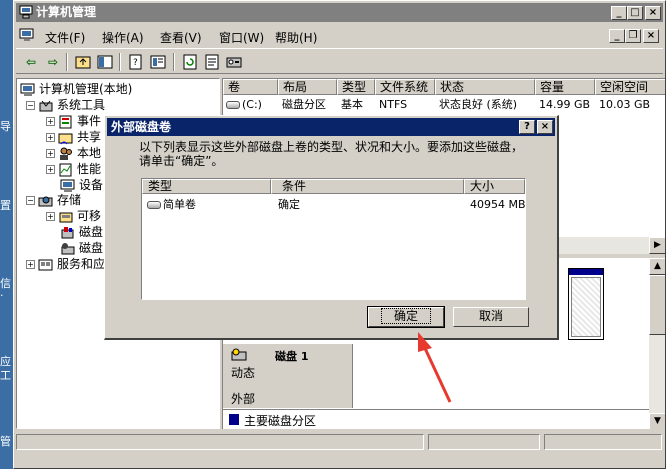 Image resolution: width=666 pixels, height=469 pixels. Describe the element at coordinates (436, 373) in the screenshot. I see `annotation-arrow-shaft` at that location.